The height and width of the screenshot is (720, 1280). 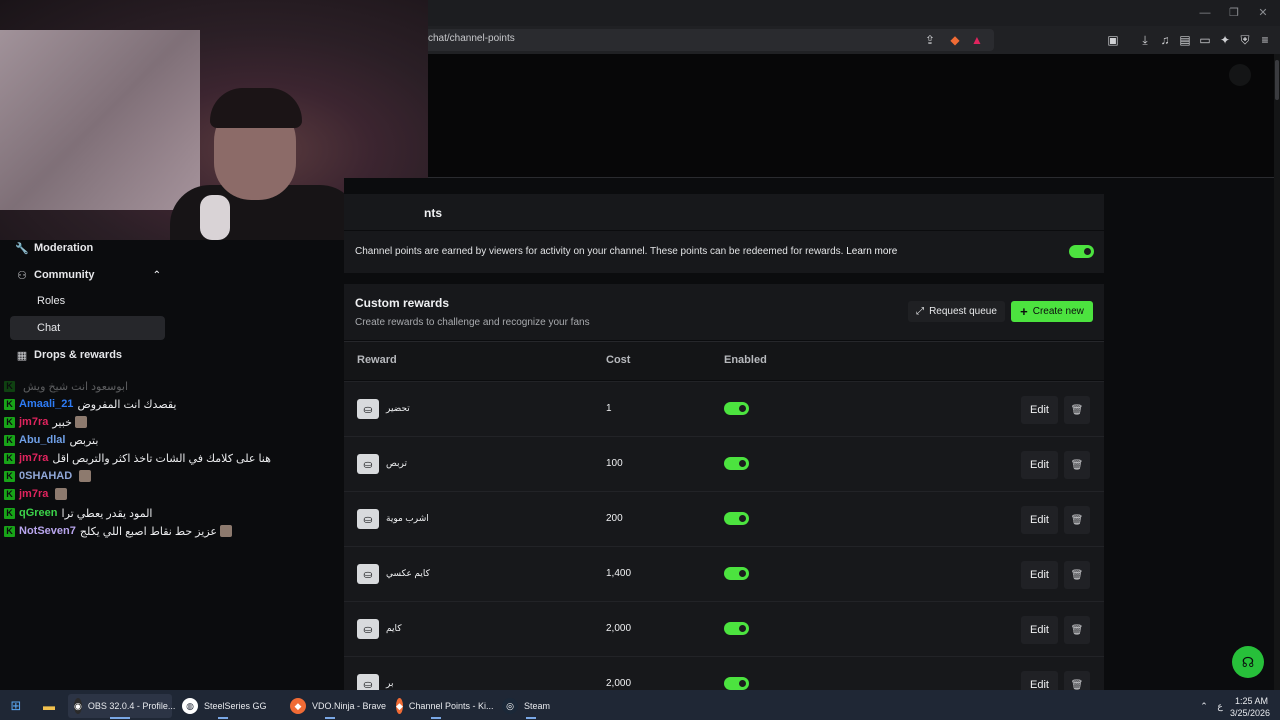 What do you see at coordinates (1145, 40) in the screenshot?
I see `download-icon: ⤓` at bounding box center [1145, 40].